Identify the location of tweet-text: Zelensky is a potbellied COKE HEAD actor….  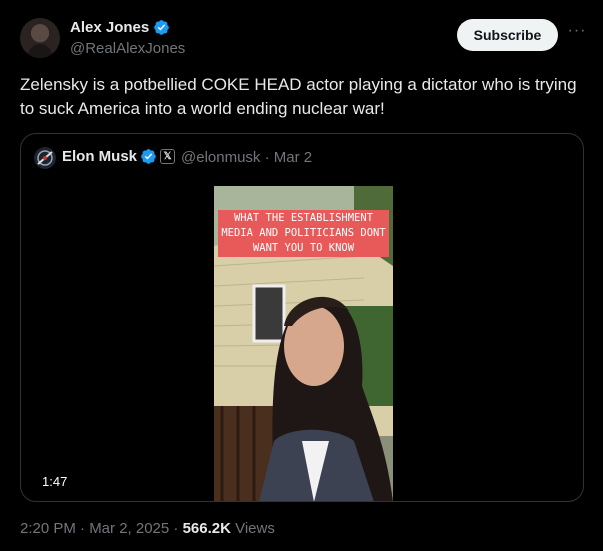
(298, 96).